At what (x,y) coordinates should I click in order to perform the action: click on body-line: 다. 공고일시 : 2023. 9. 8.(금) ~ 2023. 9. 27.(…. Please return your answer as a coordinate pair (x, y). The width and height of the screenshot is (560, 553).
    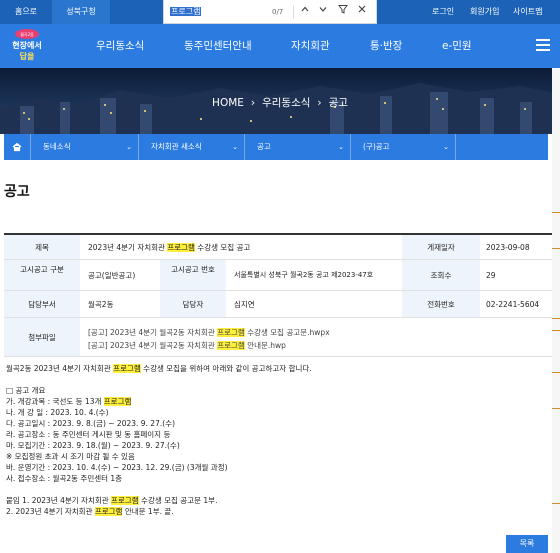
    Looking at the image, I should click on (90, 423).